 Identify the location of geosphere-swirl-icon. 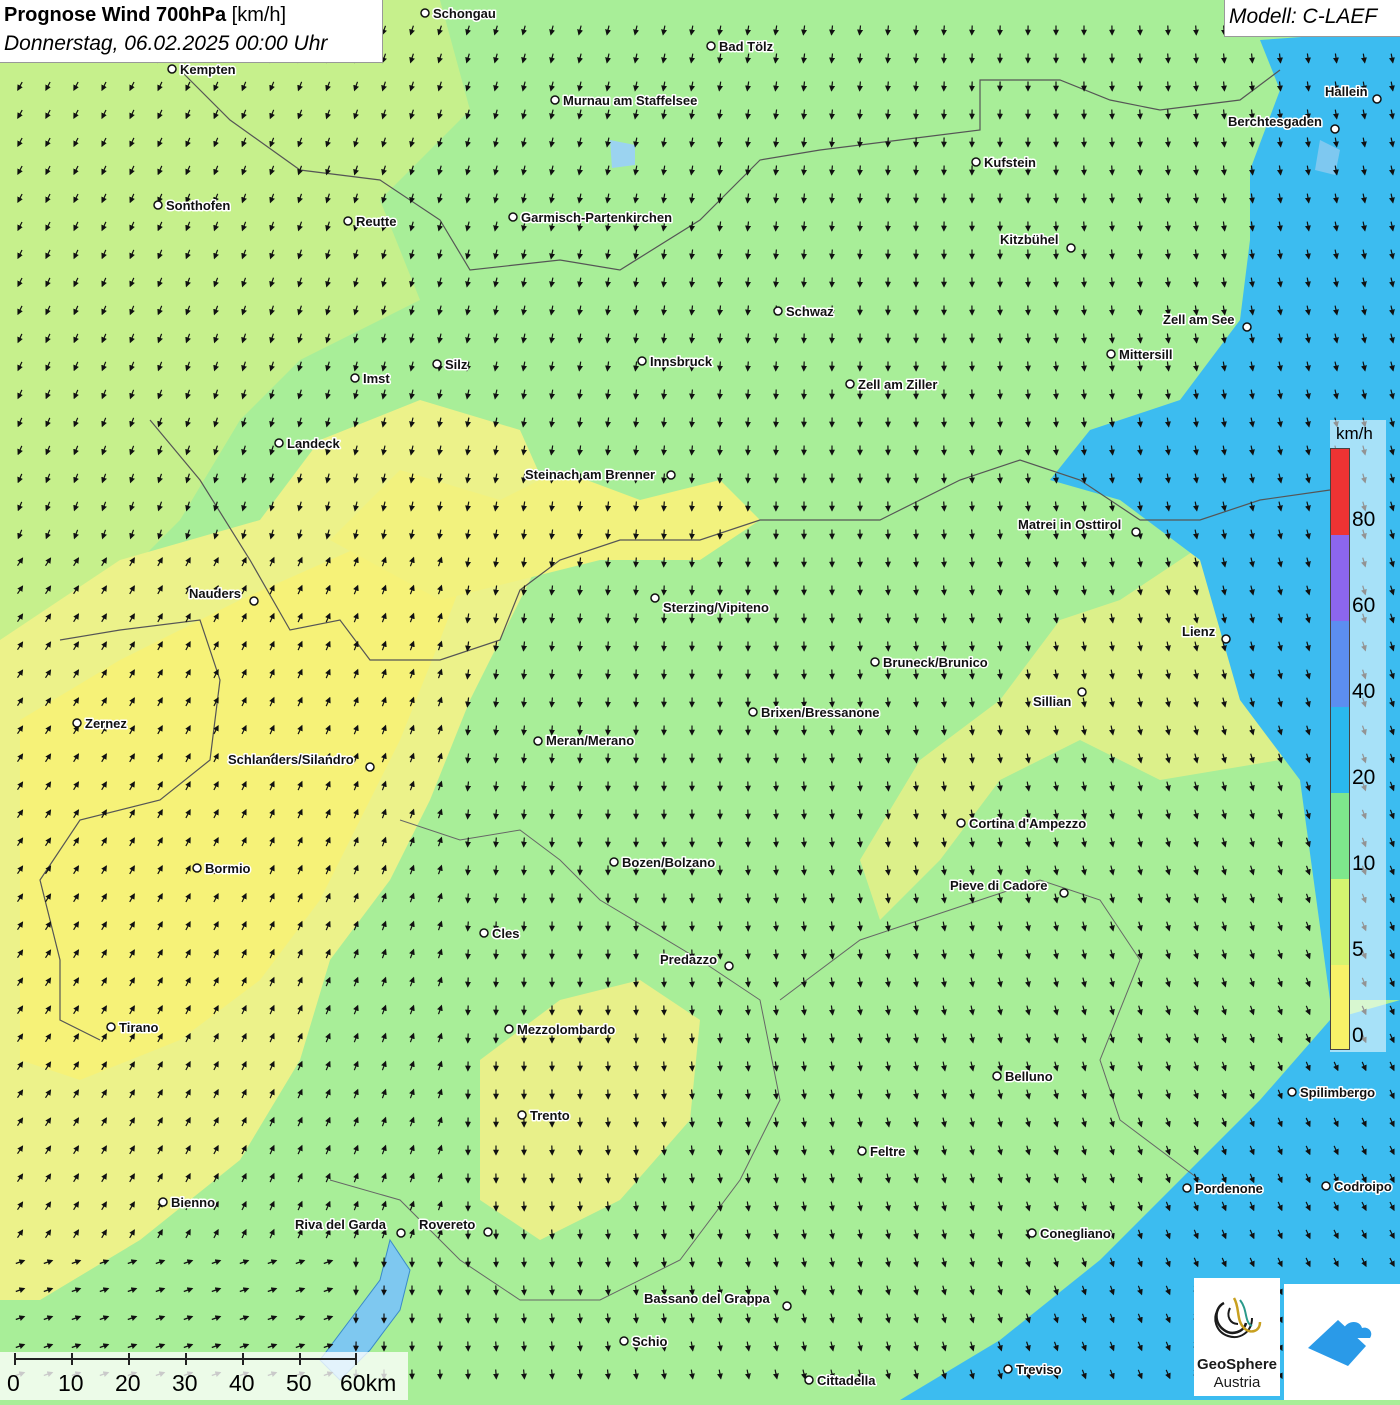
(1237, 1323).